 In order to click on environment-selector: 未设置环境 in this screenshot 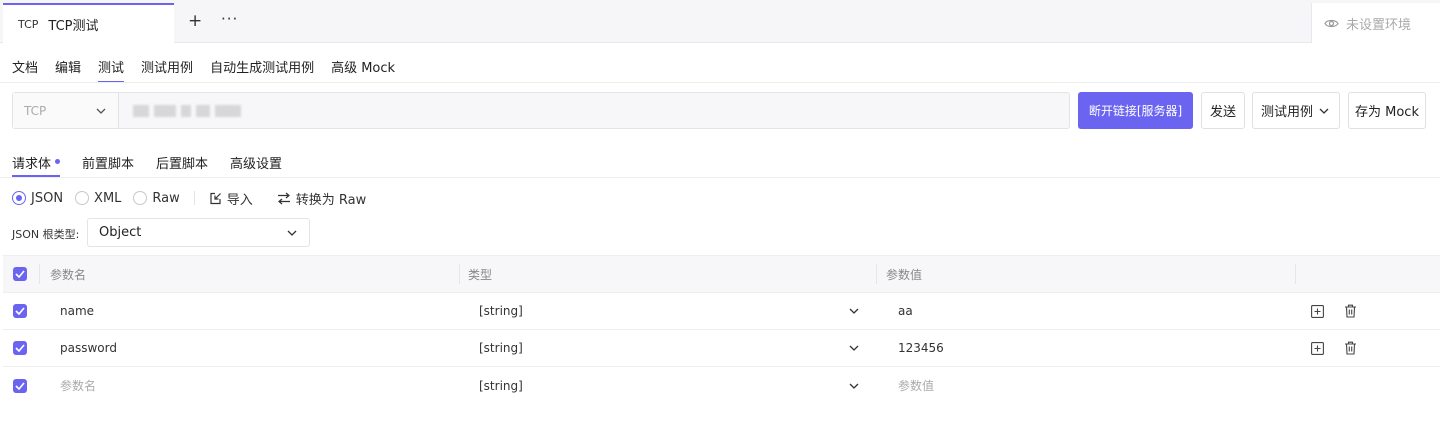, I will do `click(1375, 23)`.